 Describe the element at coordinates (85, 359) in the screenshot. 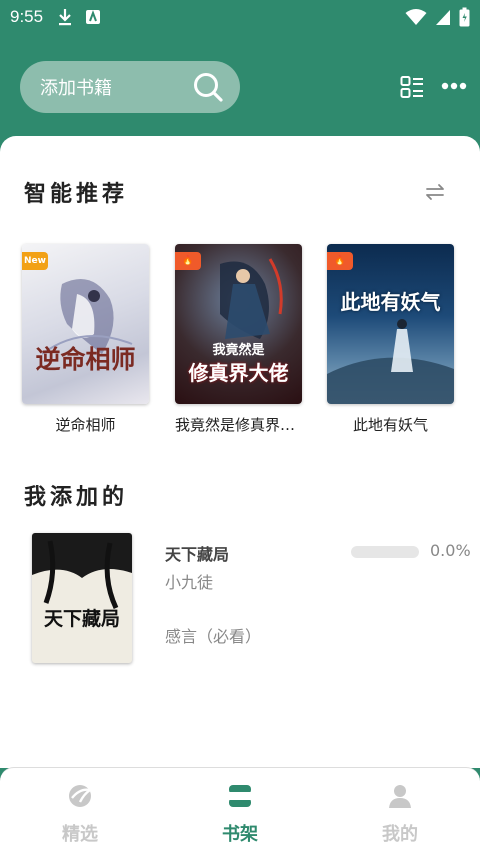

I see `cover-title: 逆命相师` at that location.